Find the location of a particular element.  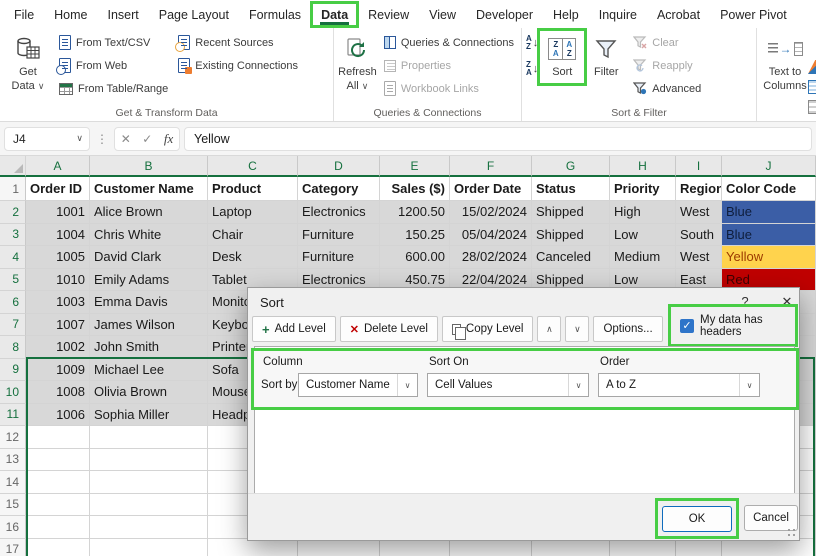

cell-F1: Order Date is located at coordinates (491, 189).